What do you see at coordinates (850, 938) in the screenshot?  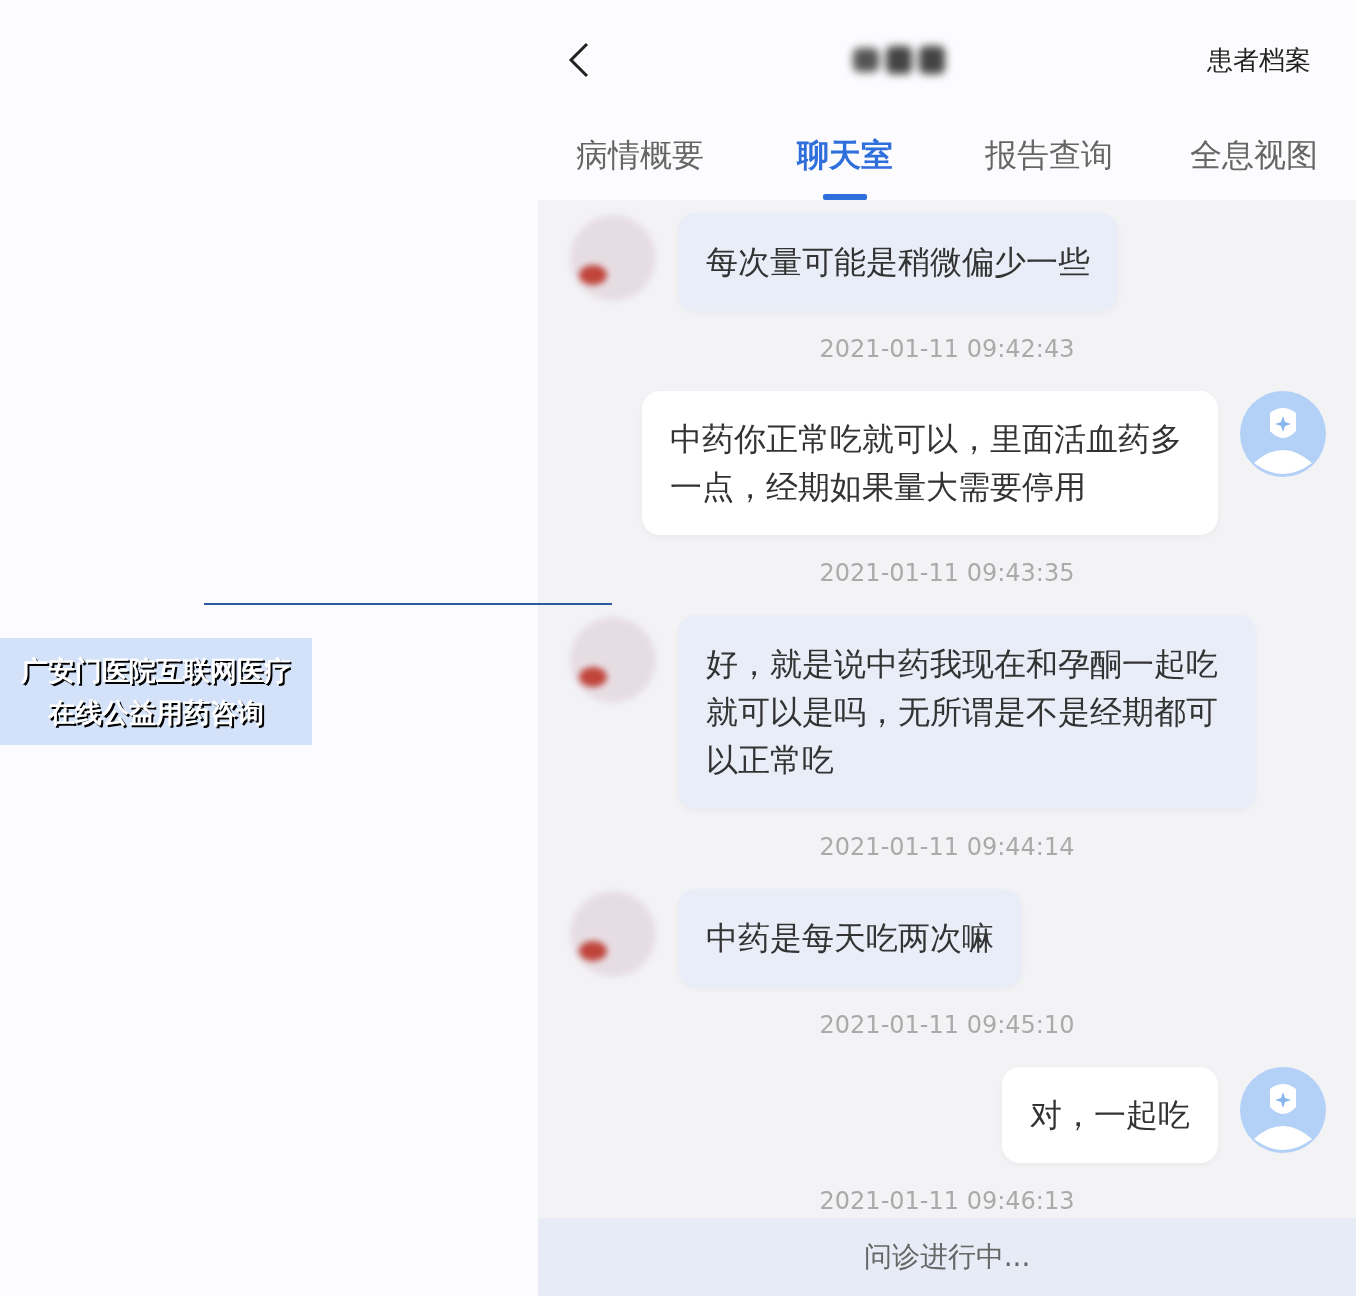 I see `patient-message-bubble: 中药是每天吃两次嘛` at bounding box center [850, 938].